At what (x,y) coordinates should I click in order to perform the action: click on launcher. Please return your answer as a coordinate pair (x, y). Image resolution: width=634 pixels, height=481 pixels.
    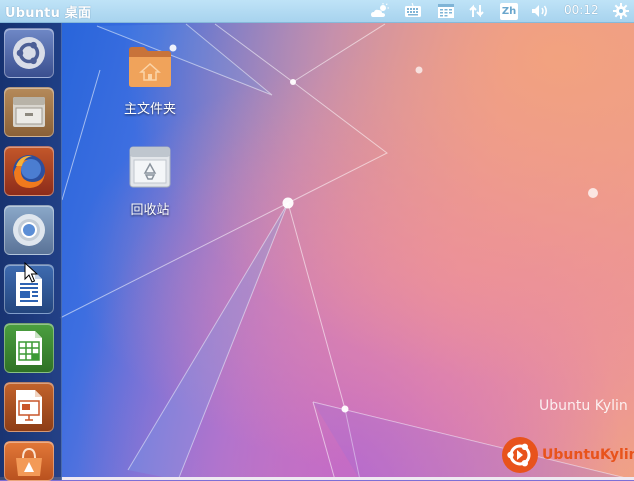
    Looking at the image, I should click on (31, 252).